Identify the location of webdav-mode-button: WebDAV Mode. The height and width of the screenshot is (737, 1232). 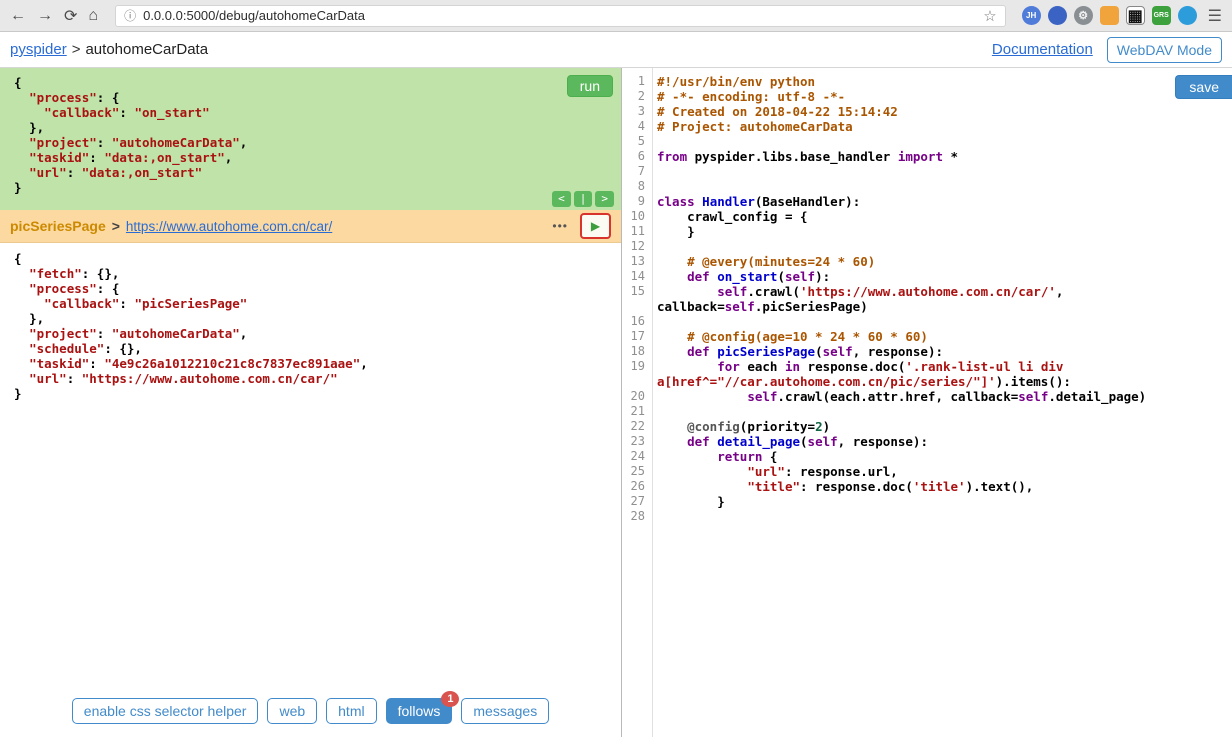
(1164, 49).